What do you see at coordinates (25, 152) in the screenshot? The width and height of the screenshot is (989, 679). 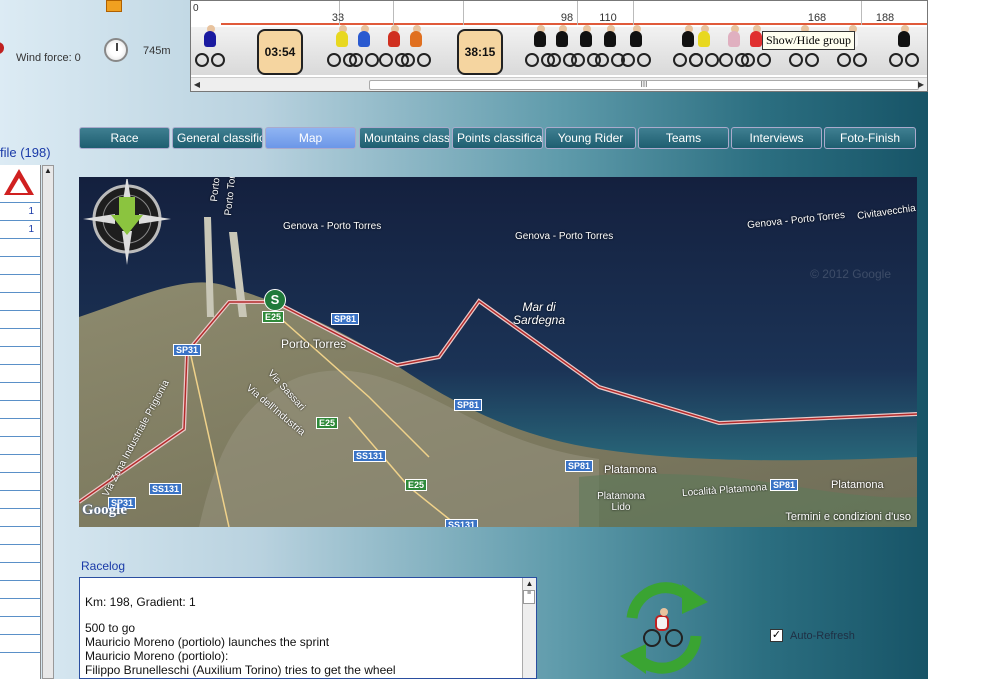 I see `profile-title: file (198)` at bounding box center [25, 152].